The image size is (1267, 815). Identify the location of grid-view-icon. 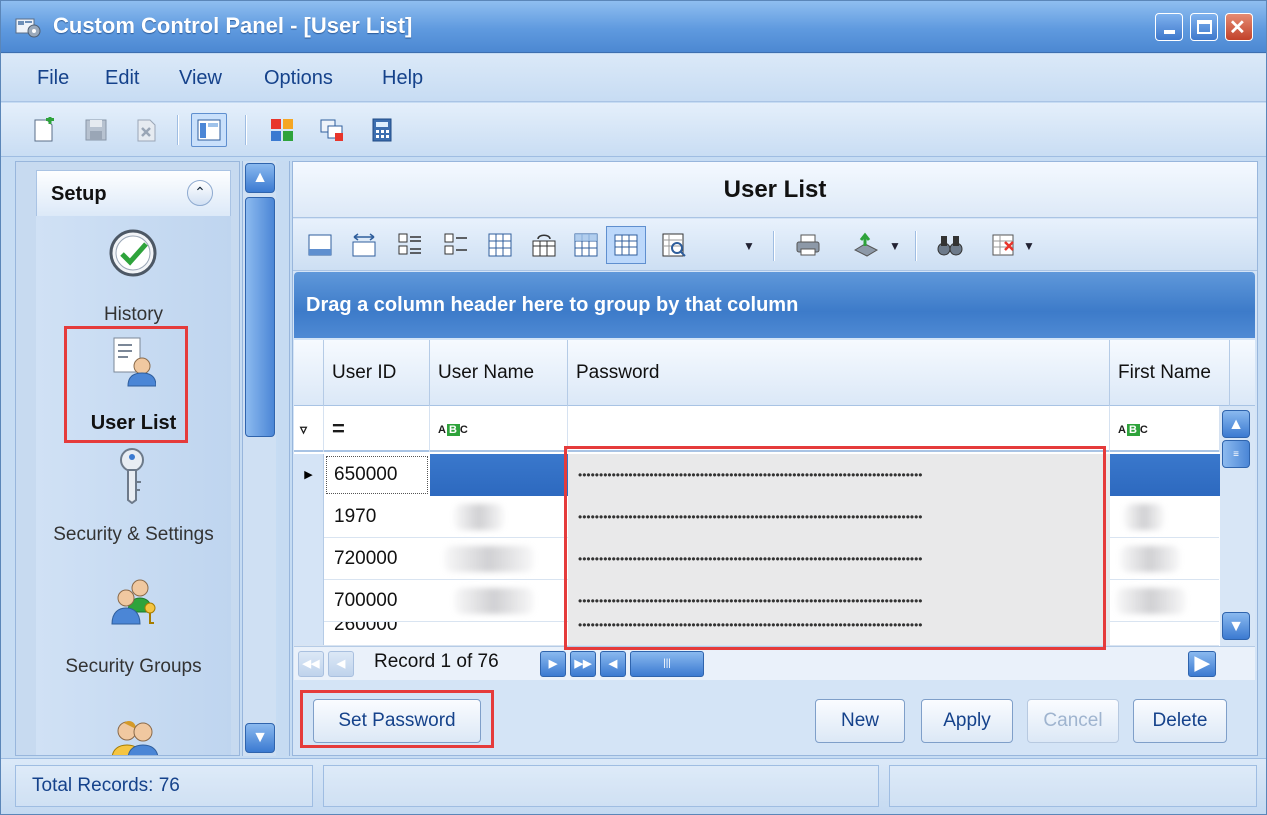
(626, 245).